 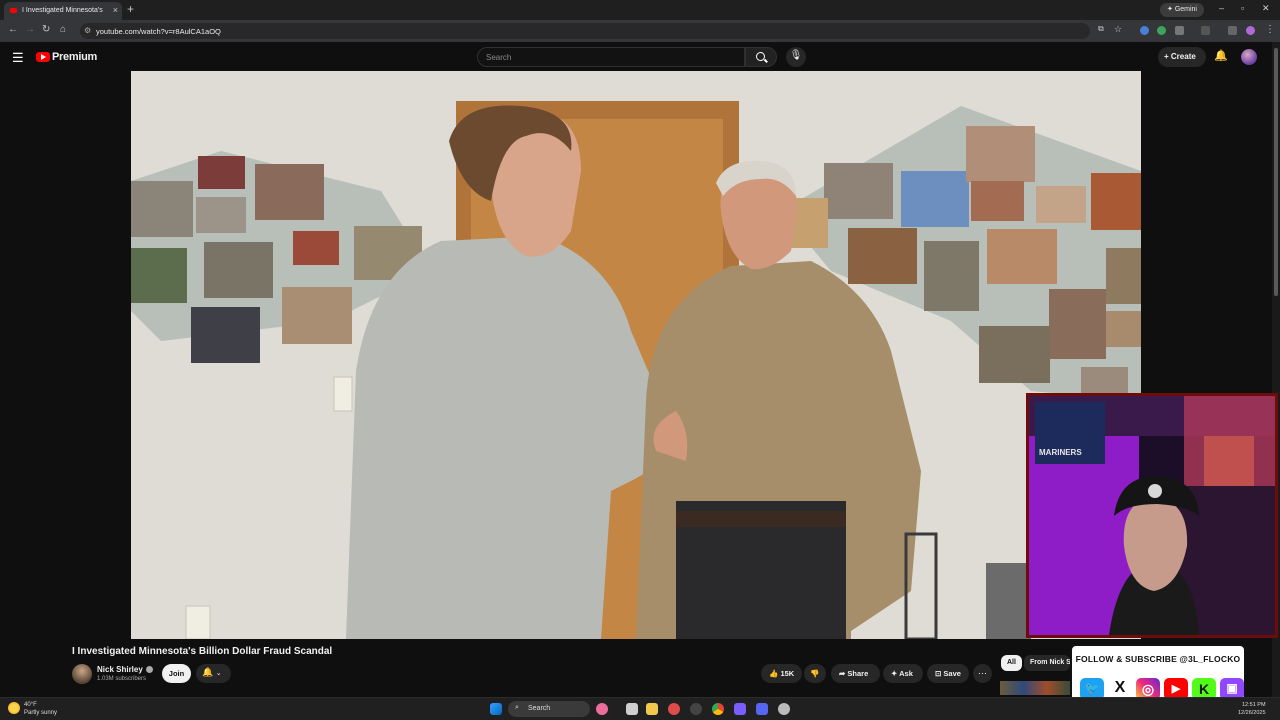 I want to click on hamburger-menu-icon: ☰, so click(x=18, y=58).